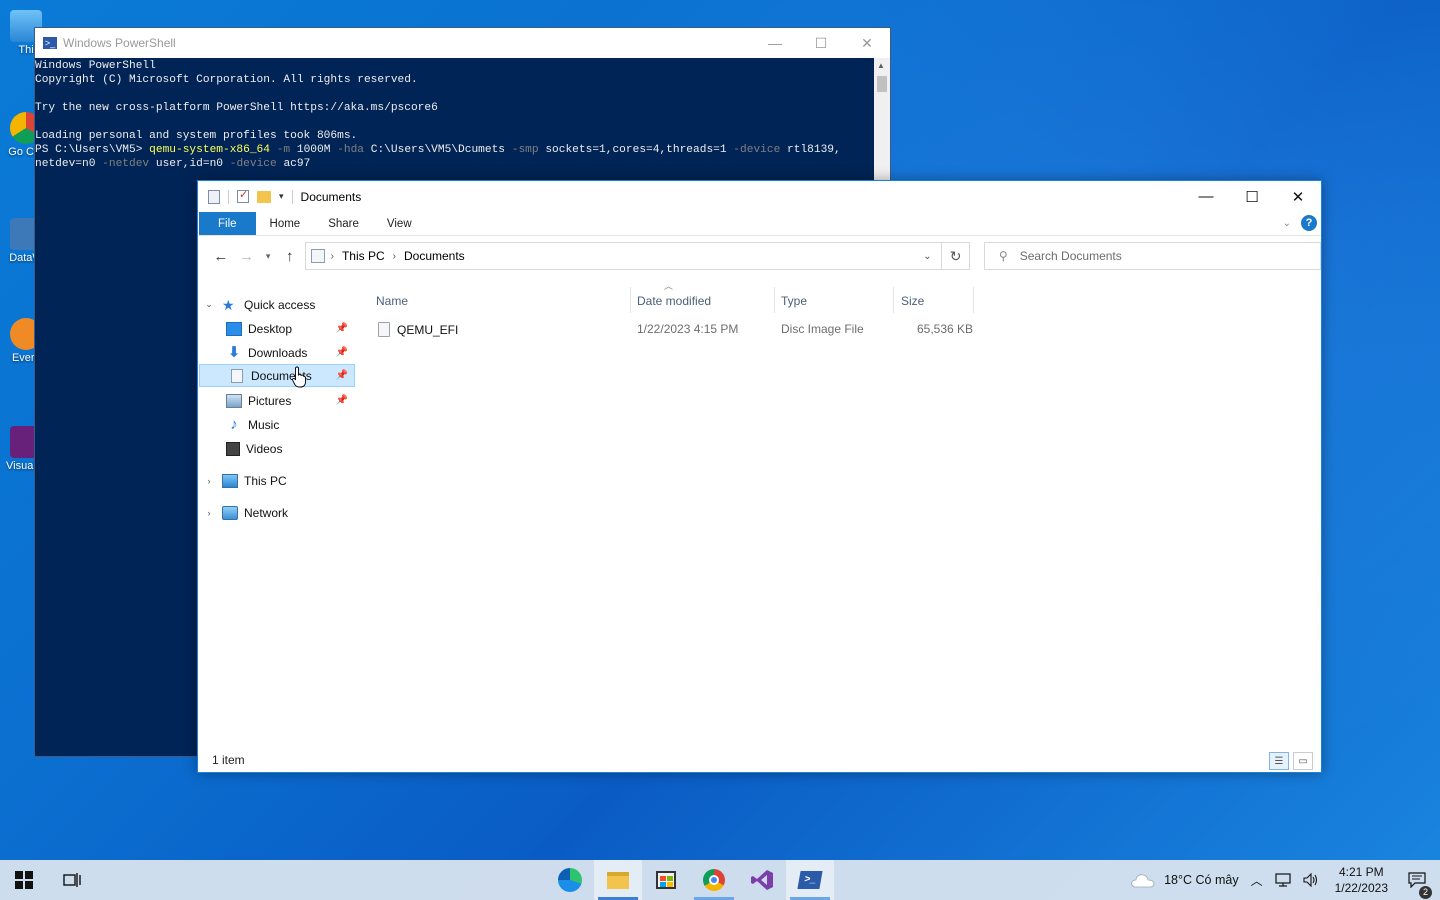  What do you see at coordinates (522, 150) in the screenshot?
I see `console-token: -smp` at bounding box center [522, 150].